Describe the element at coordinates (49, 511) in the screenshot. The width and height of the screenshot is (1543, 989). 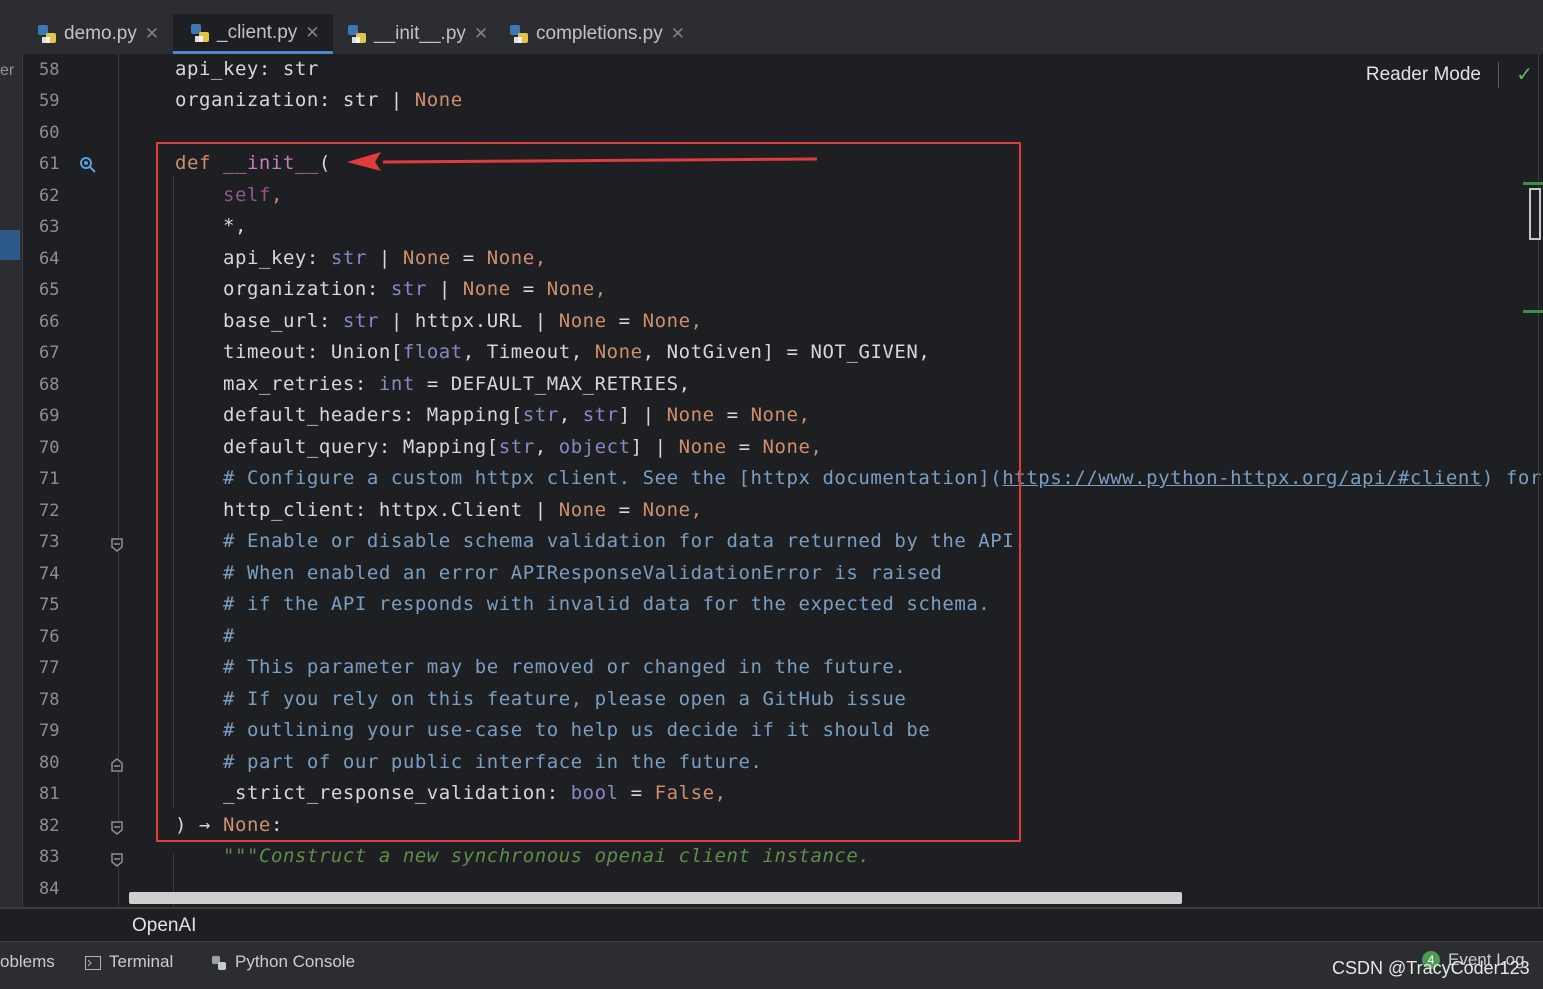
I see `line-number: 72` at that location.